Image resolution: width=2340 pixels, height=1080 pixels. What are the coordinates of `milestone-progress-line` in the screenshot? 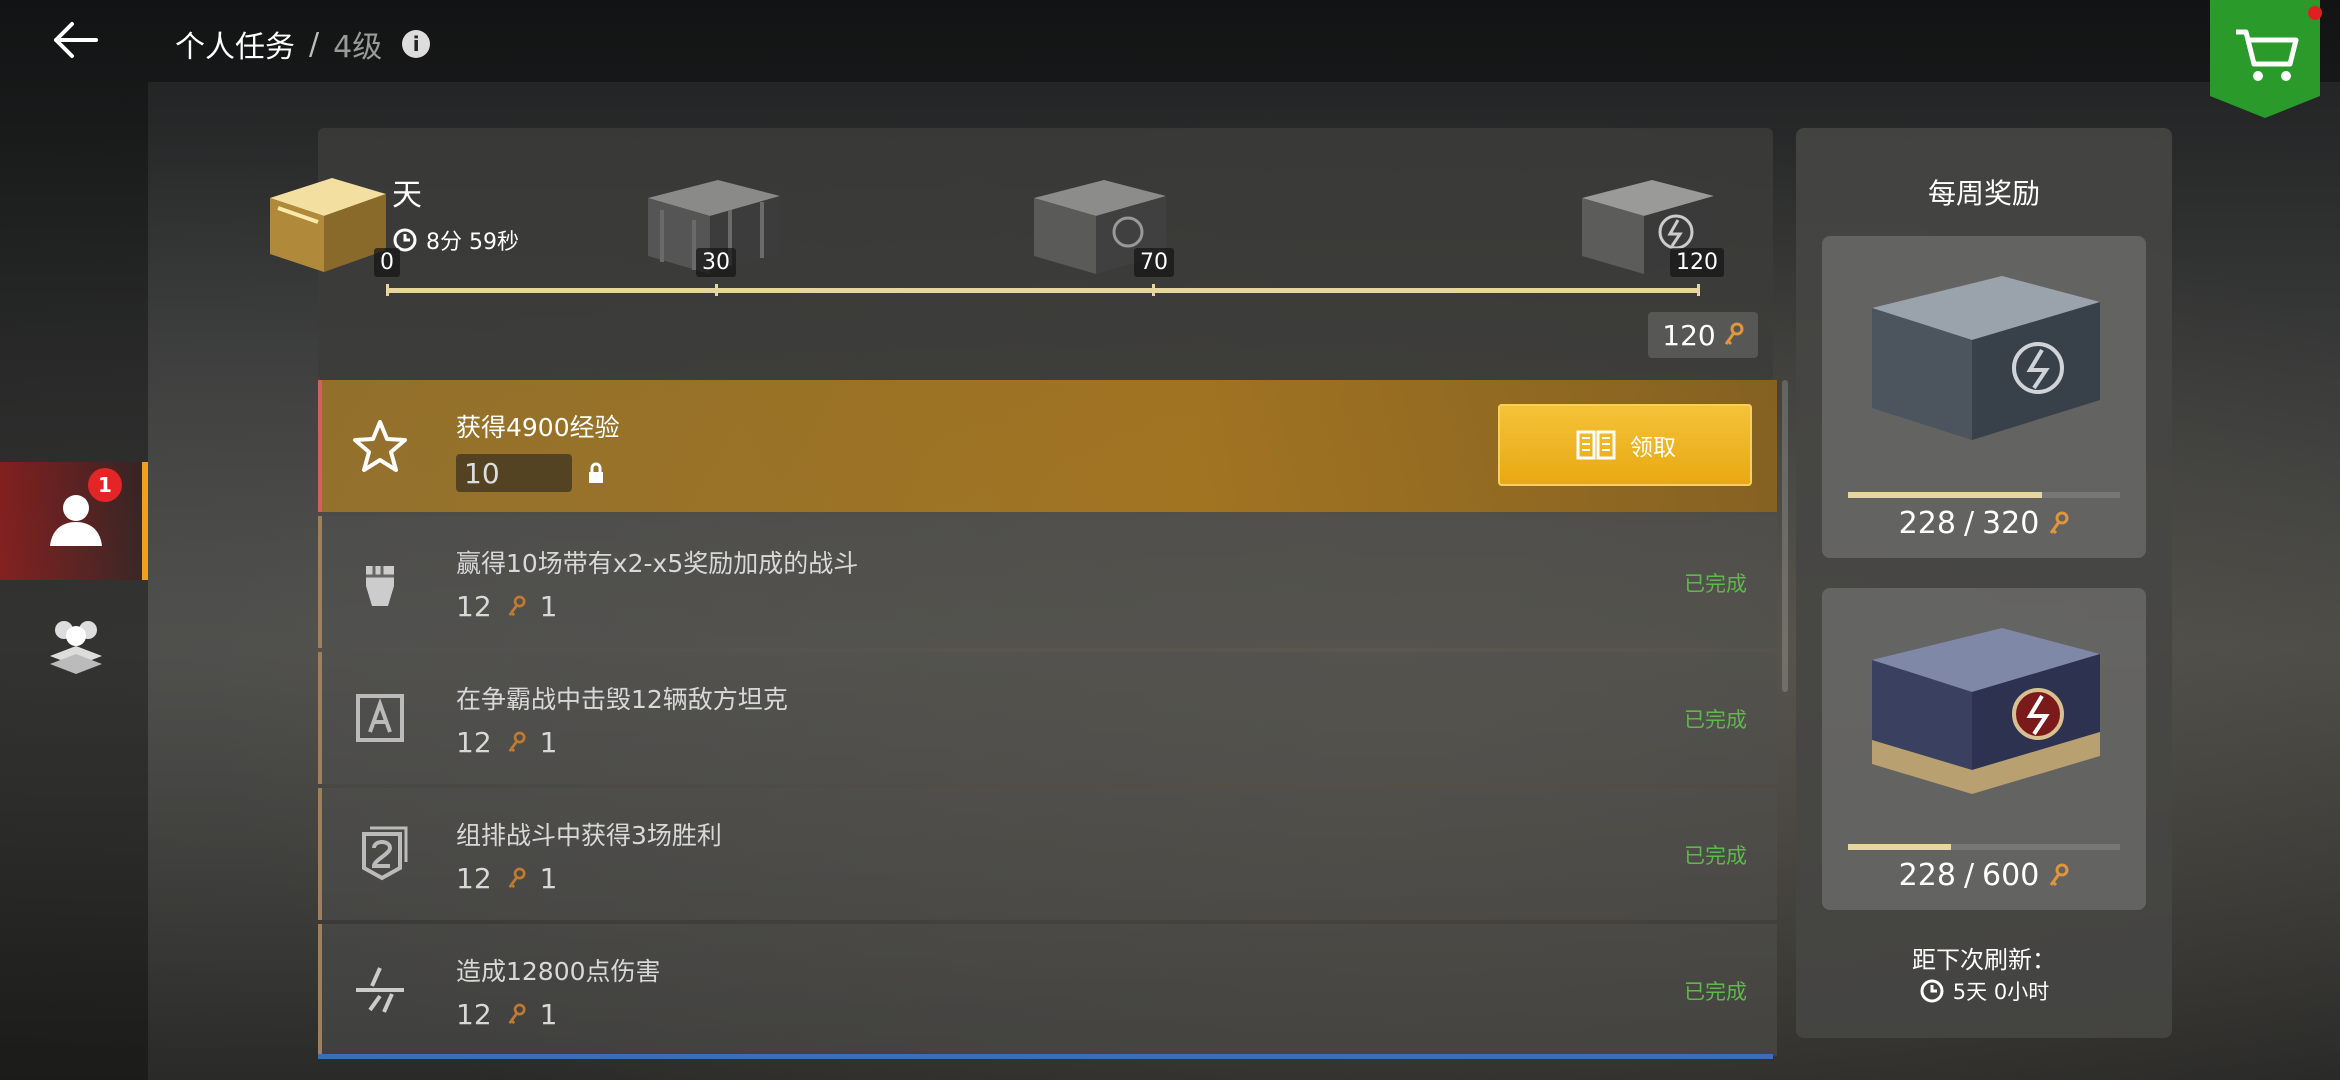 It's located at (1043, 290).